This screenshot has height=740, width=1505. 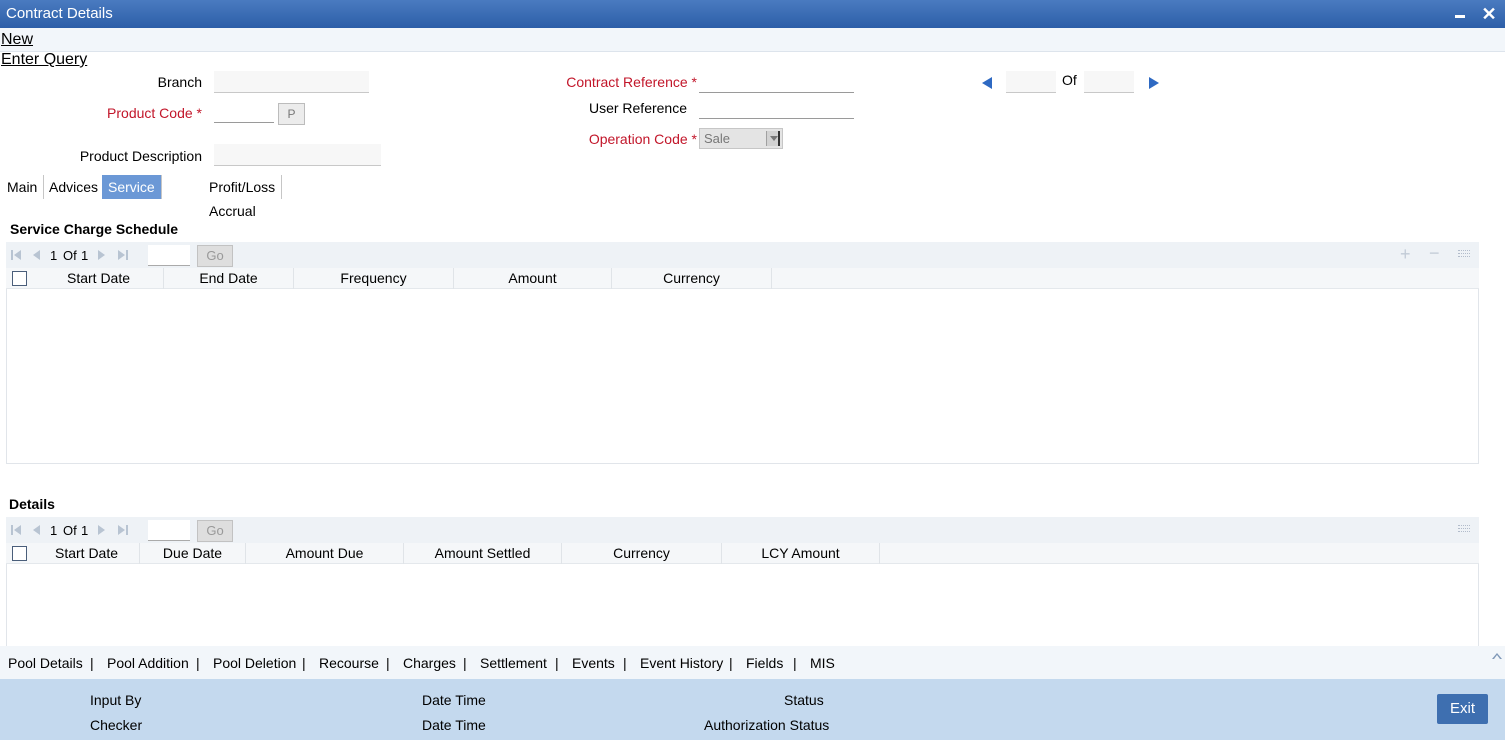 I want to click on tab-main: Main, so click(x=23, y=187).